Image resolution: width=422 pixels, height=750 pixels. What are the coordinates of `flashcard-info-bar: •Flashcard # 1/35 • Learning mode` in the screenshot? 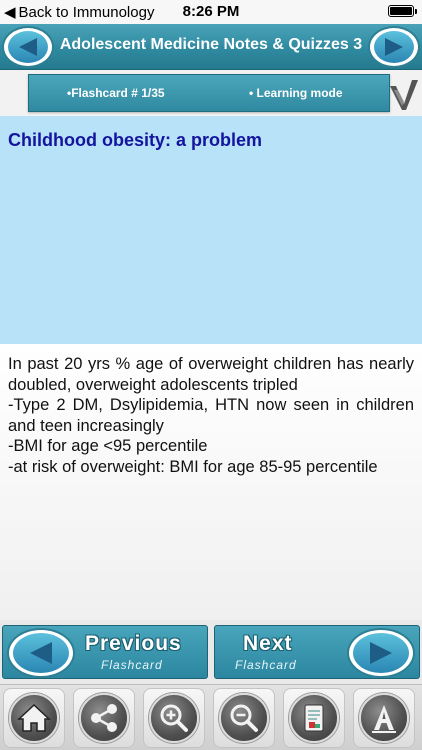 It's located at (209, 93).